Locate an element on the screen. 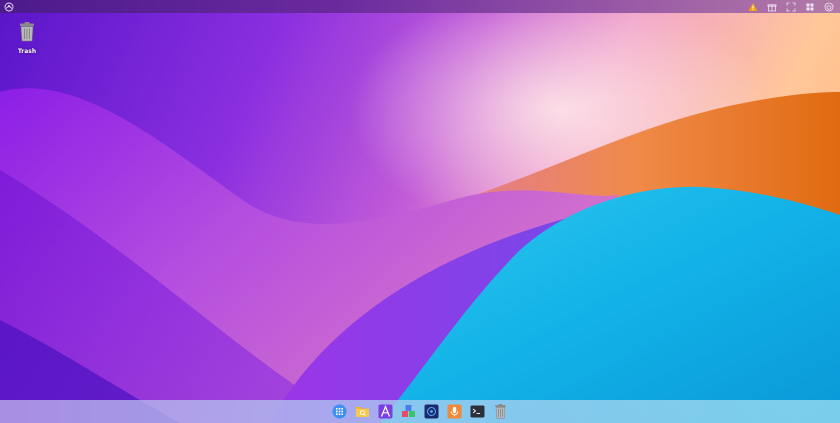  launcher-logo-icon is located at coordinates (9, 7).